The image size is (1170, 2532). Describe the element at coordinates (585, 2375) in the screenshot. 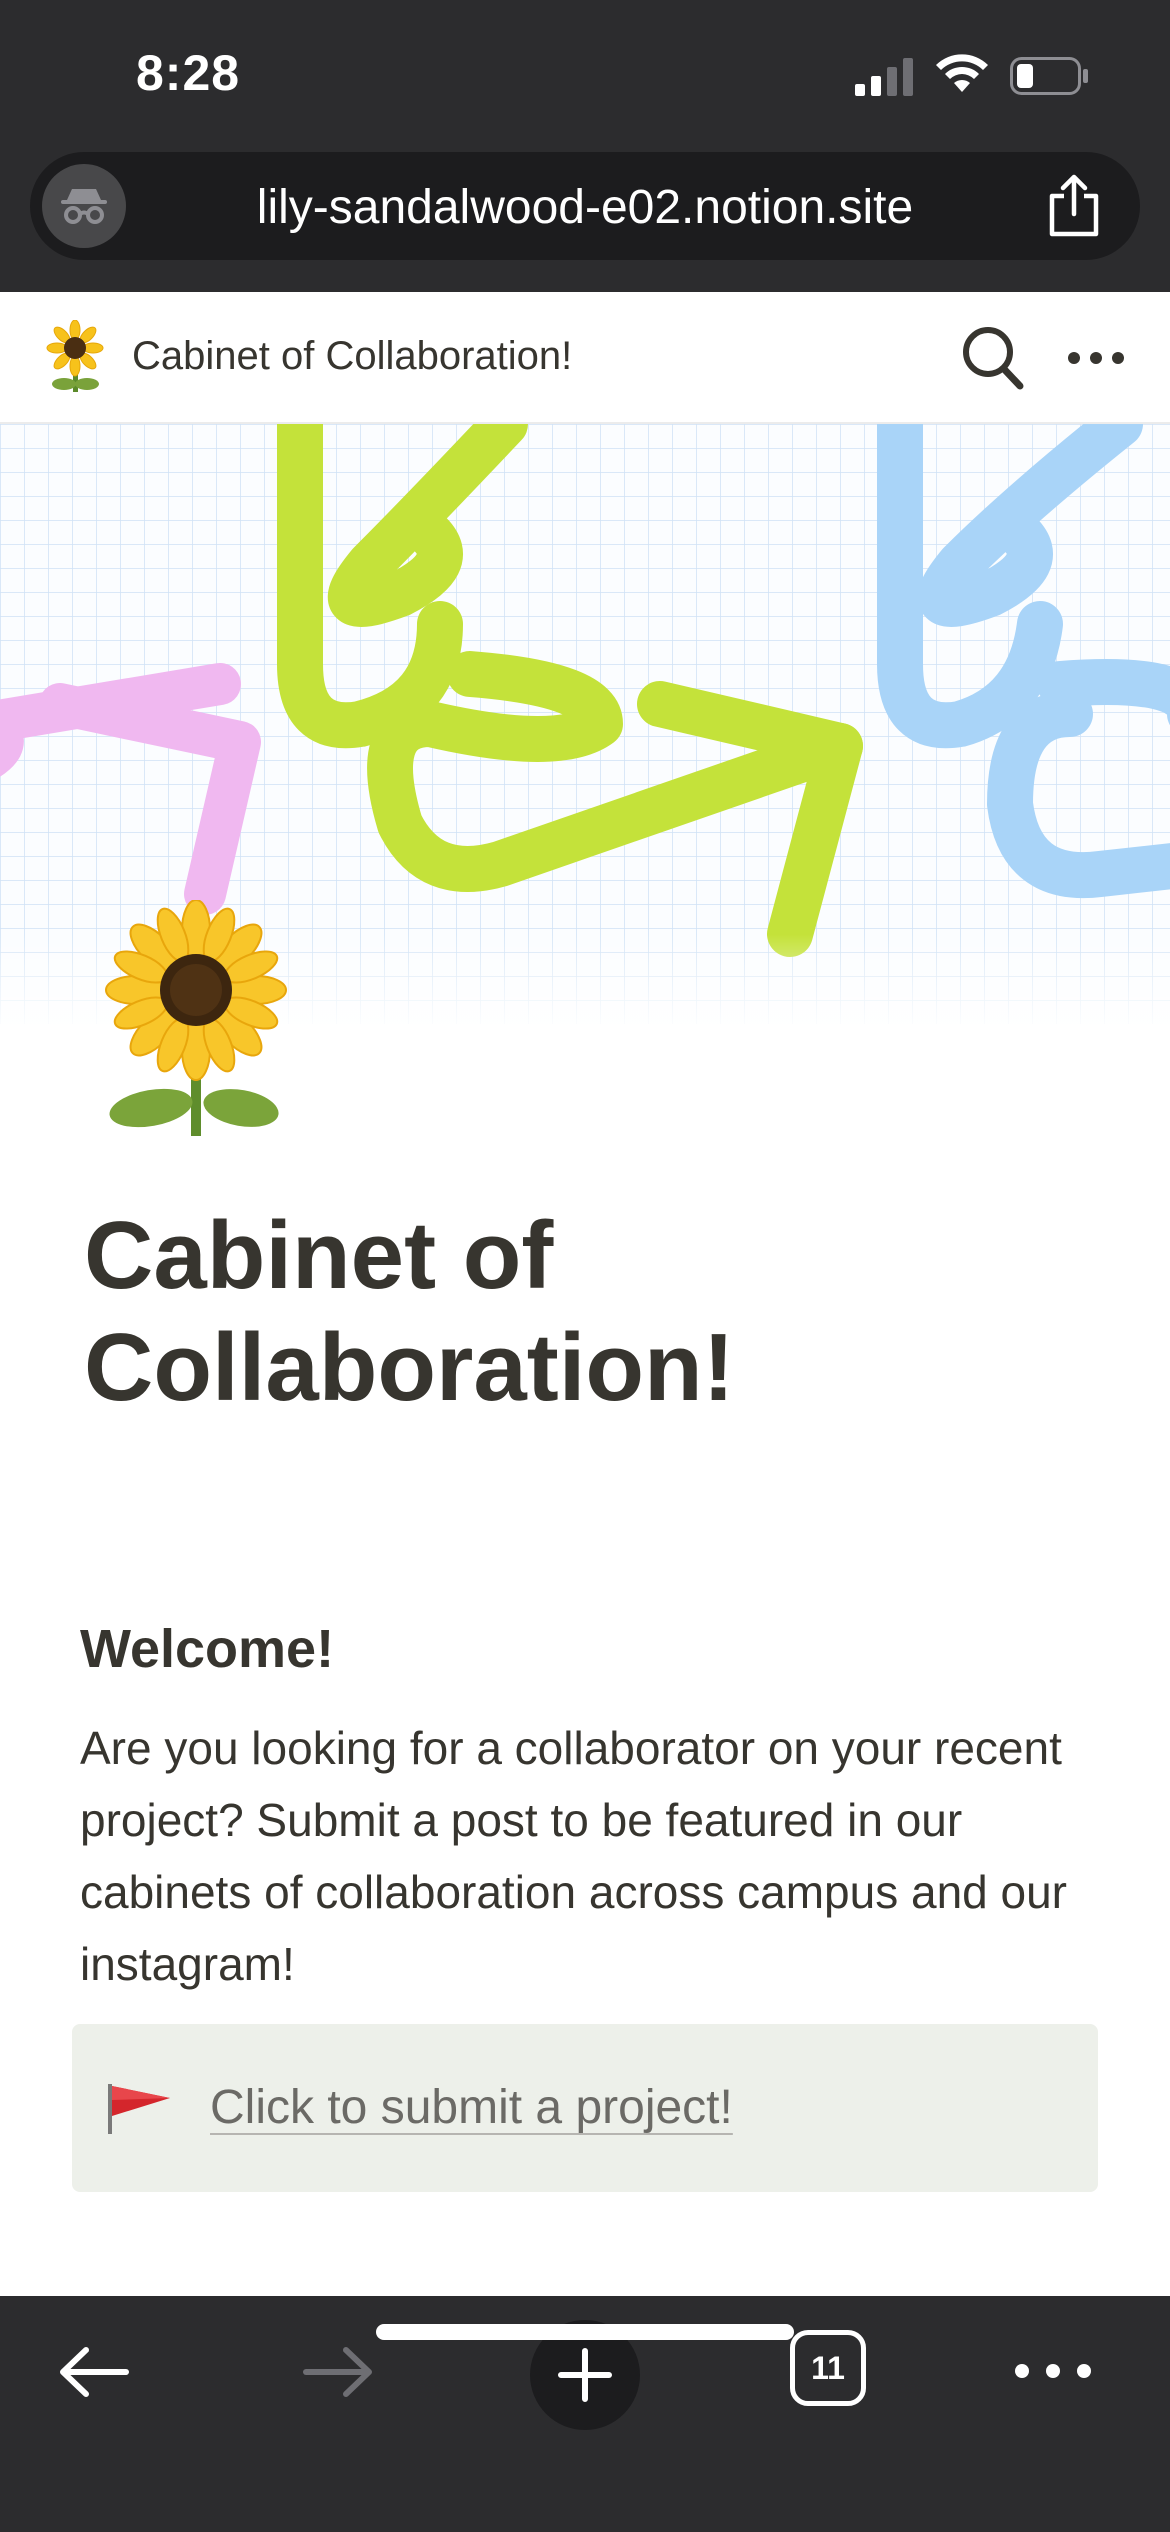

I see `plus-icon` at that location.